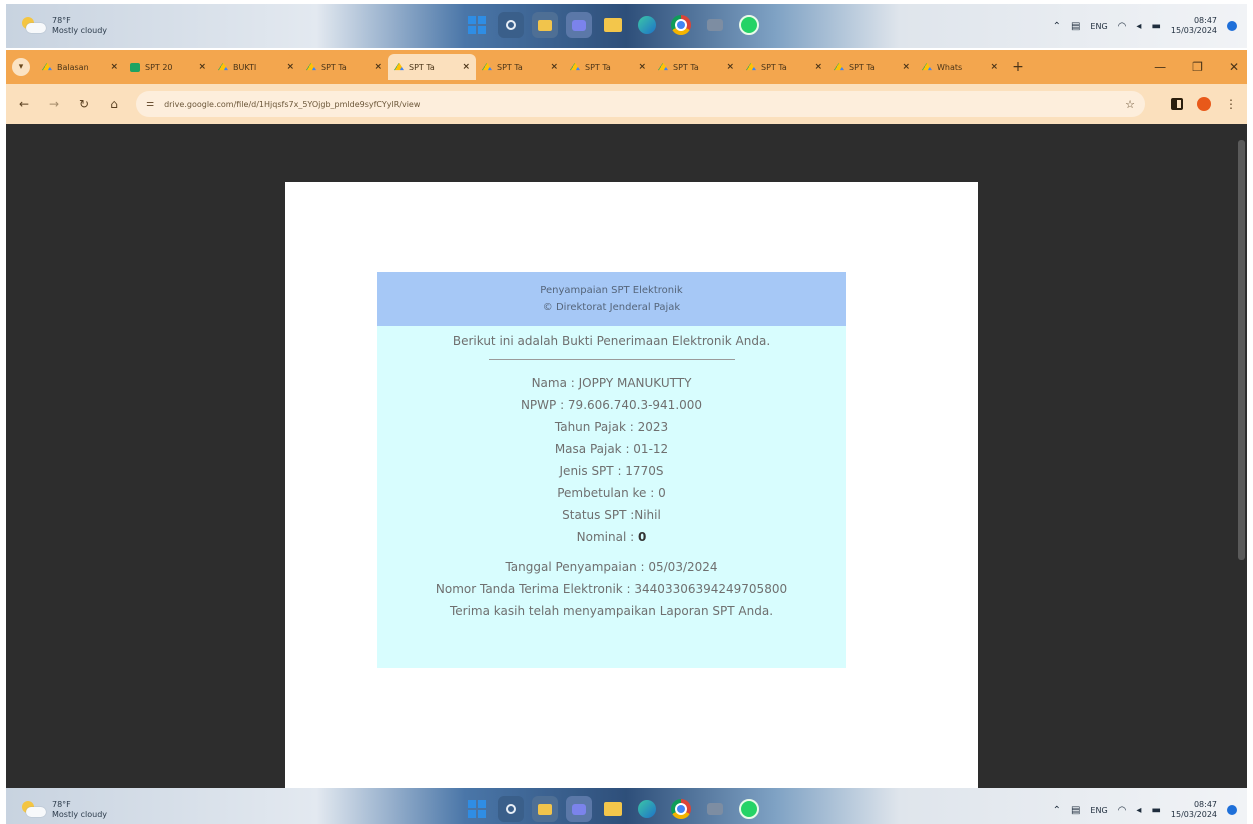 Image resolution: width=1253 pixels, height=824 pixels. I want to click on field-tanggal: Tanggal Penyampaian : 05/03/2024, so click(611, 567).